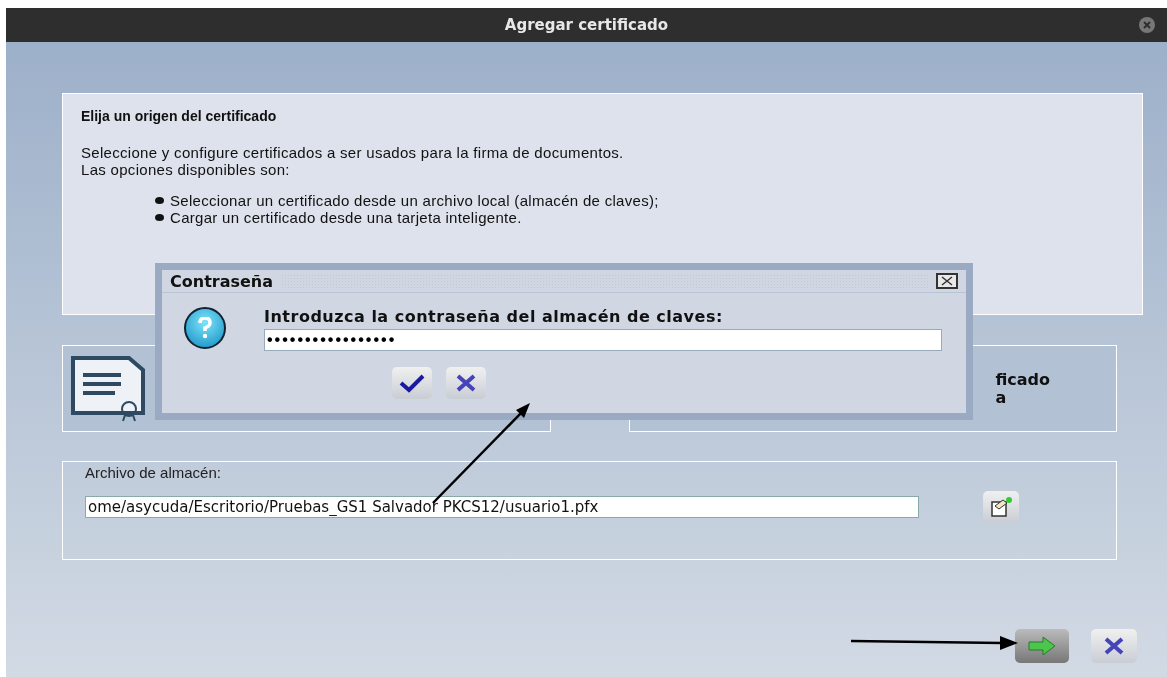 This screenshot has width=1167, height=677. What do you see at coordinates (502, 507) in the screenshot?
I see `path-field: ome/asycuda/Escritorio/Pruebas_GS1 Salvador PKCS12/usuario1.pfx` at bounding box center [502, 507].